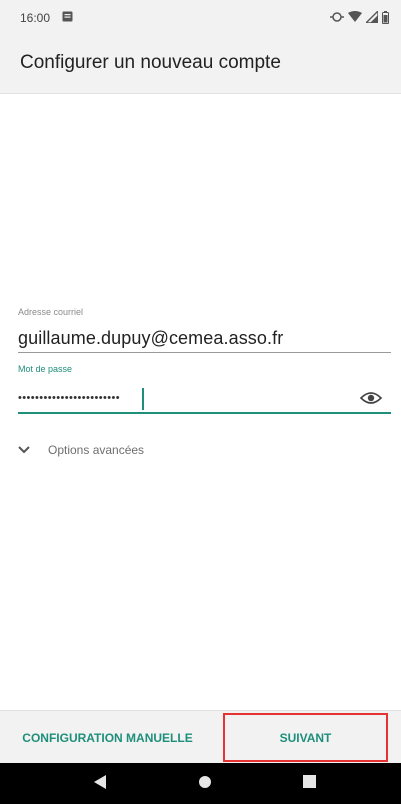 This screenshot has width=401, height=804. What do you see at coordinates (100, 782) in the screenshot?
I see `back-icon` at bounding box center [100, 782].